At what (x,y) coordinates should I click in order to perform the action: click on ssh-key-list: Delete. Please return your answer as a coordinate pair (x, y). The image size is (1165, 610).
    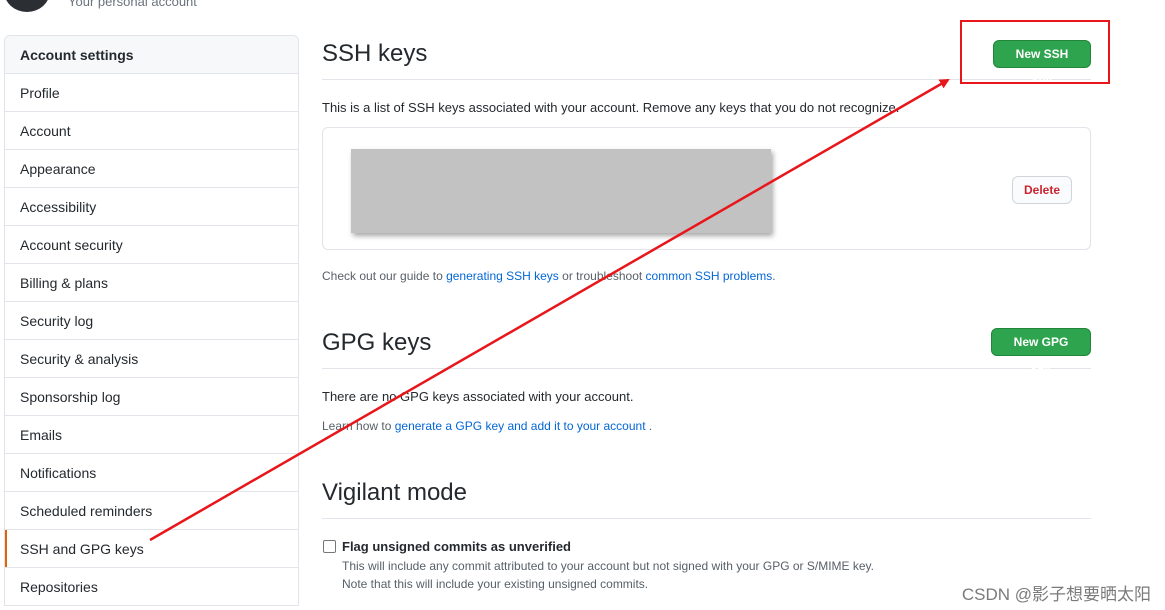
    Looking at the image, I should click on (706, 188).